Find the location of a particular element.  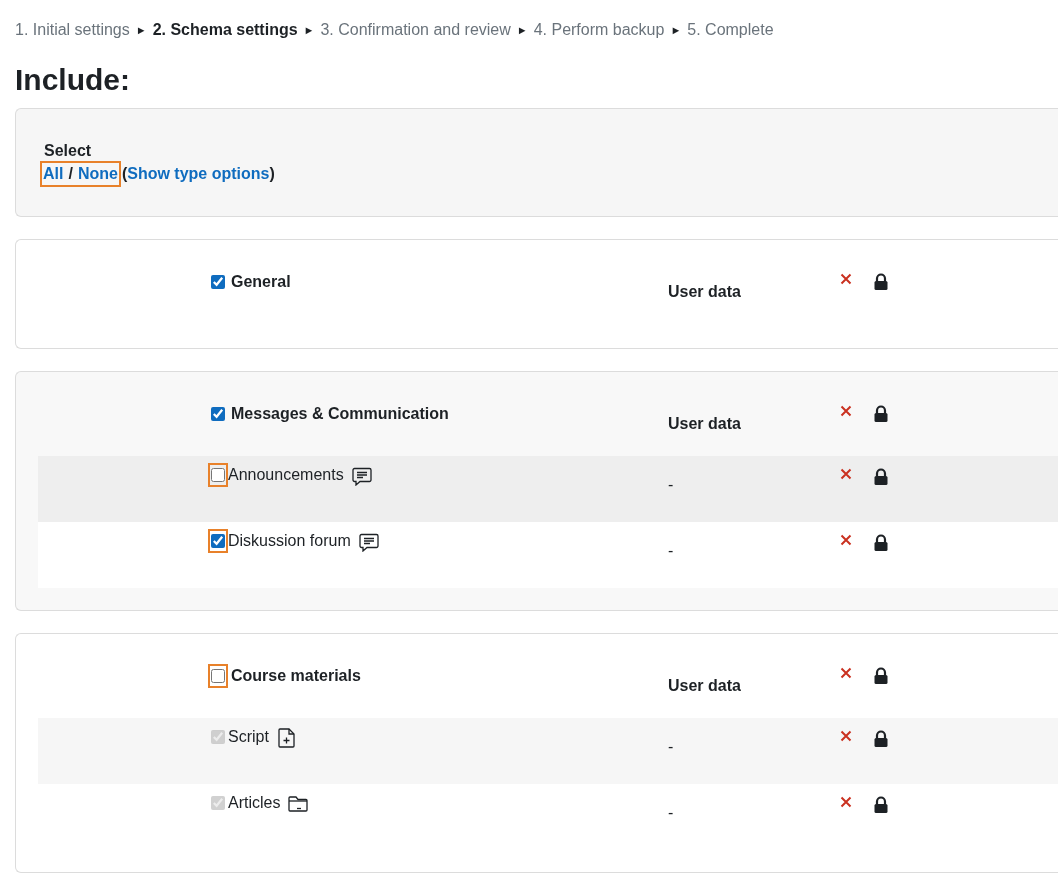

breadcrumb-step: 5. Complete is located at coordinates (730, 30).